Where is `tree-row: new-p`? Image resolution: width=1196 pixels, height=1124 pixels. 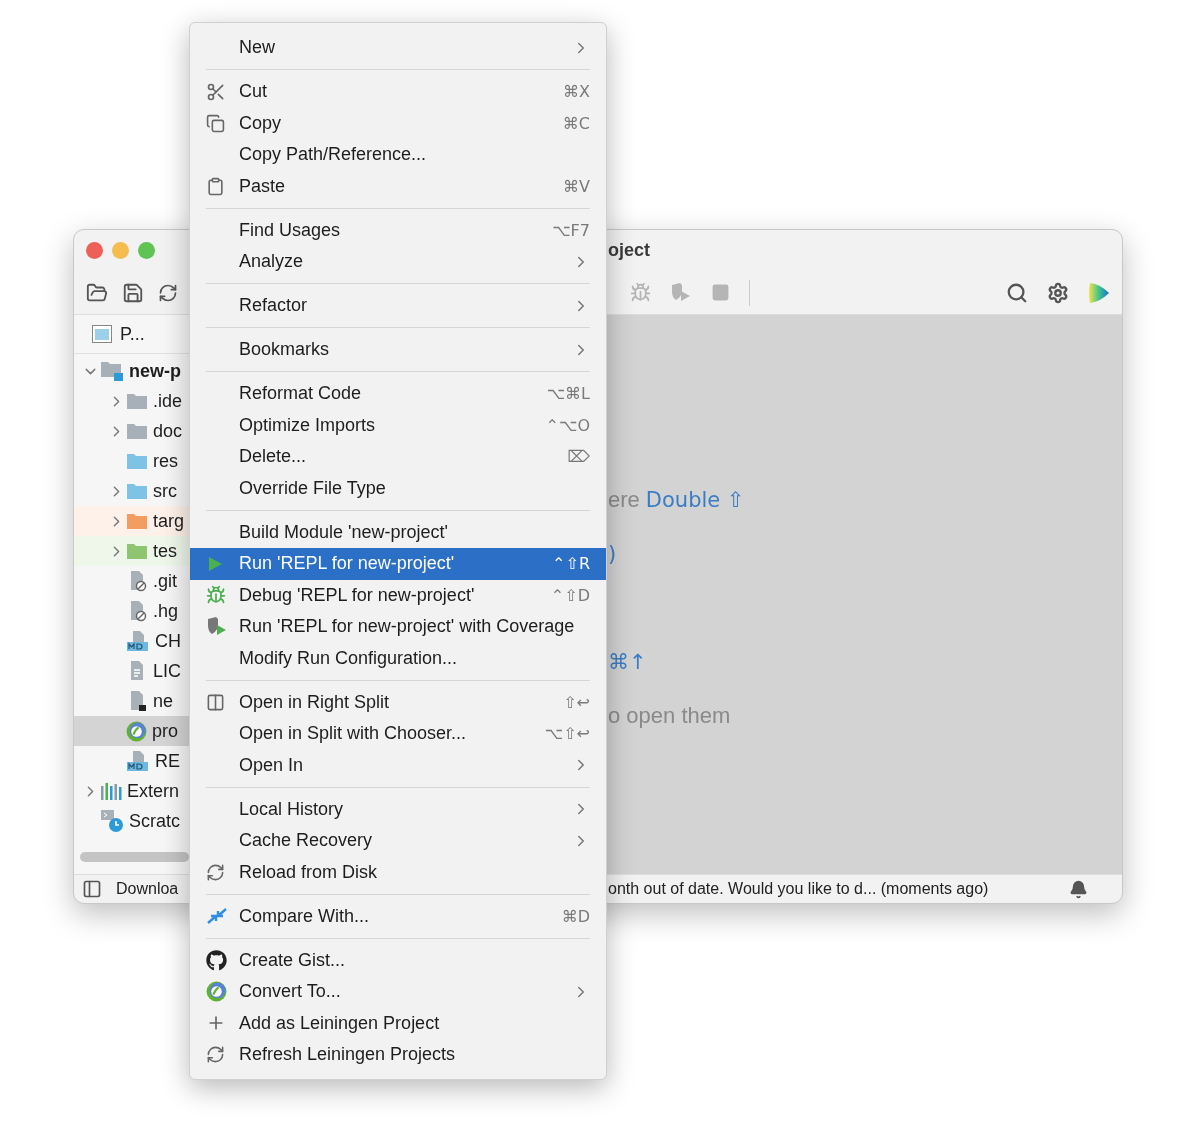 tree-row: new-p is located at coordinates (131, 371).